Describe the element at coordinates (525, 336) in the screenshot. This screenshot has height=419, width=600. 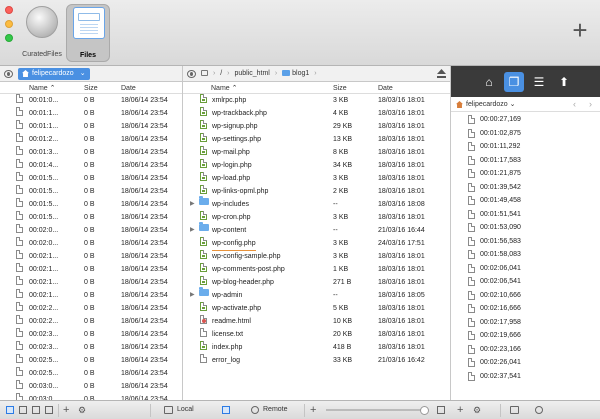
I see `list-item: 00:02:19,666` at that location.